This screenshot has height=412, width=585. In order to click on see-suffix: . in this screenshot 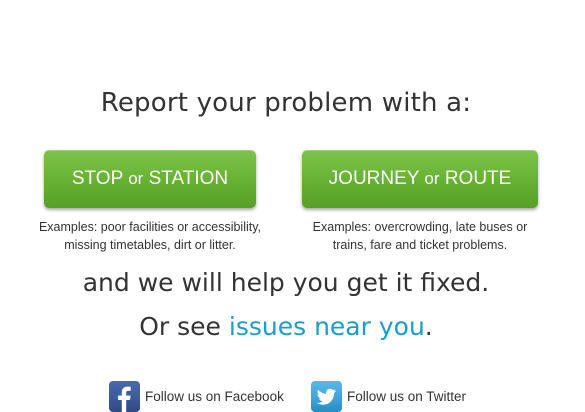, I will do `click(428, 326)`.